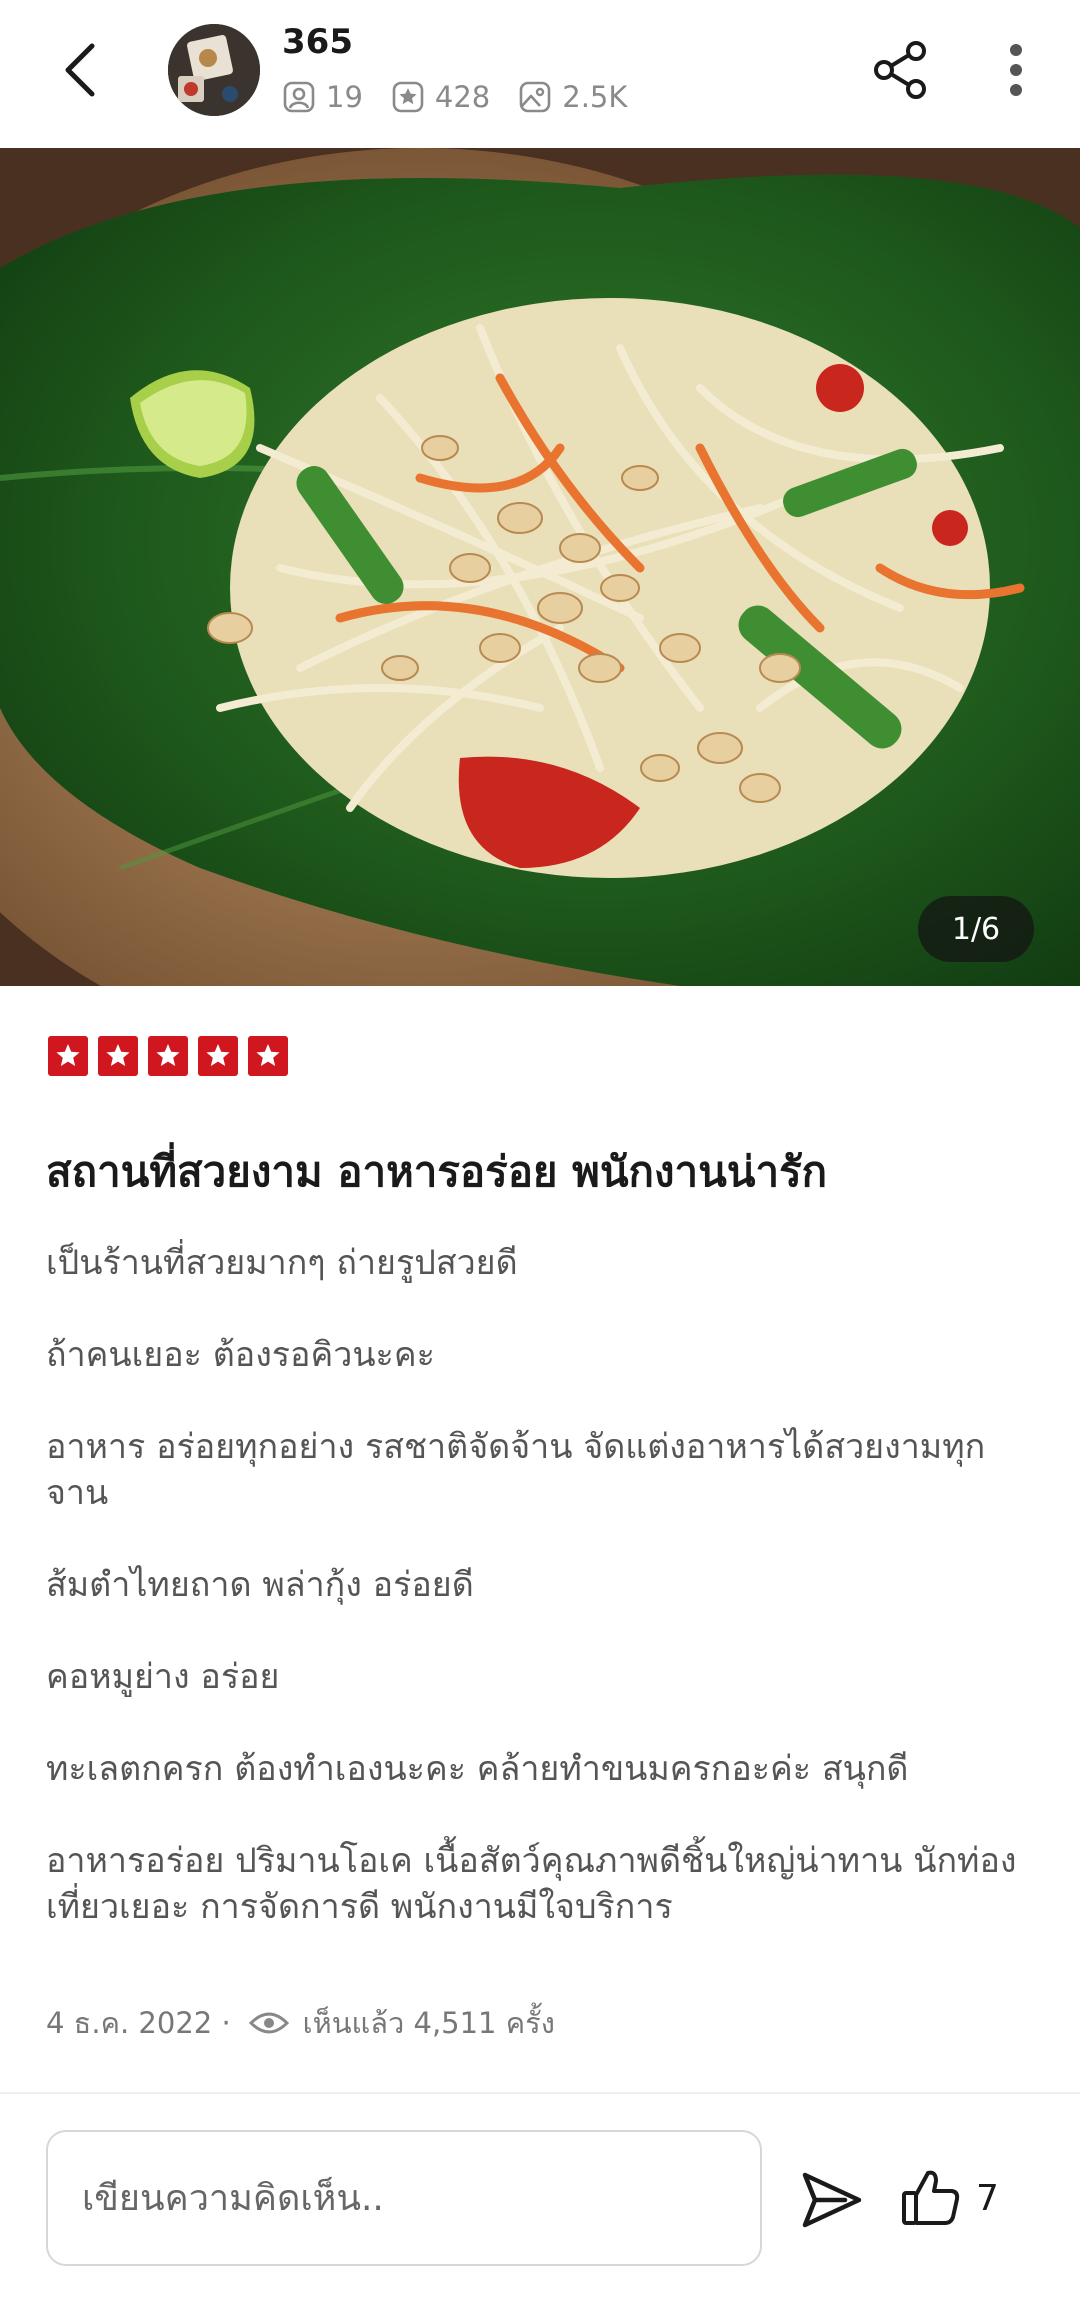 This screenshot has width=1080, height=2302. Describe the element at coordinates (535, 97) in the screenshot. I see `image-icon` at that location.